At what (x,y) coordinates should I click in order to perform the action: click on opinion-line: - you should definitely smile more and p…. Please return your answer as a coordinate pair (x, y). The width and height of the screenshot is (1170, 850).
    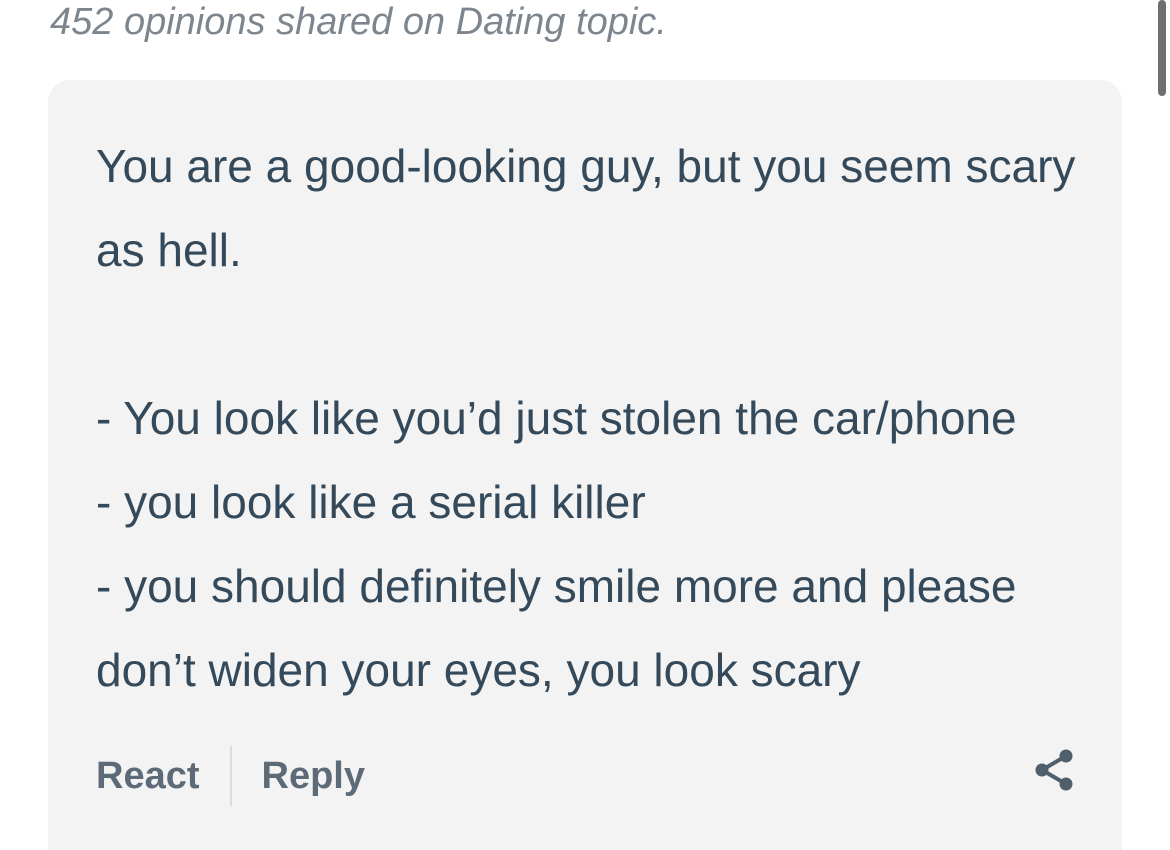
    Looking at the image, I should click on (556, 628).